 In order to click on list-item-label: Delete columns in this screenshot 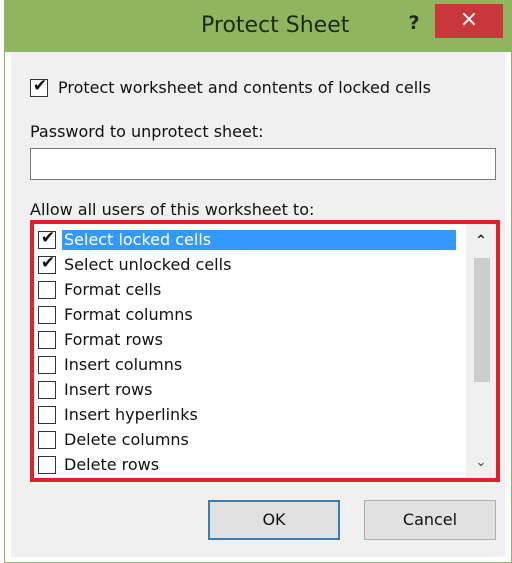, I will do `click(126, 439)`.